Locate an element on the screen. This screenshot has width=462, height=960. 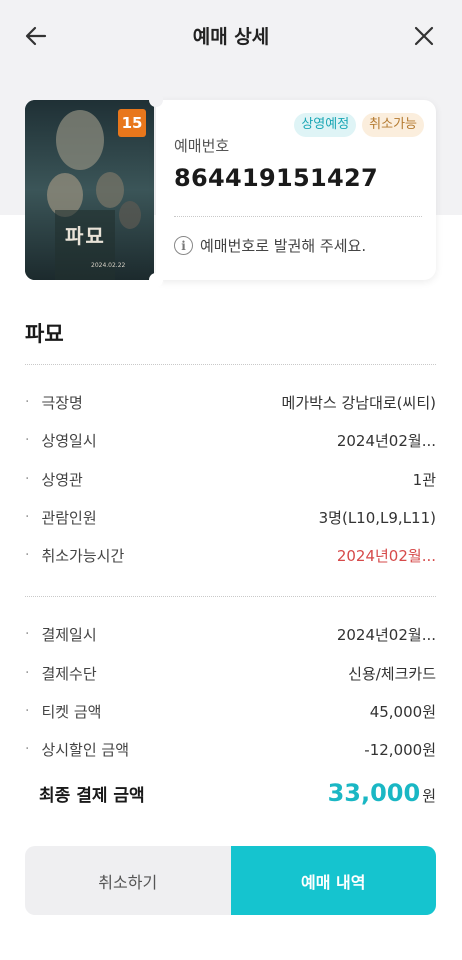
back-button is located at coordinates (36, 36).